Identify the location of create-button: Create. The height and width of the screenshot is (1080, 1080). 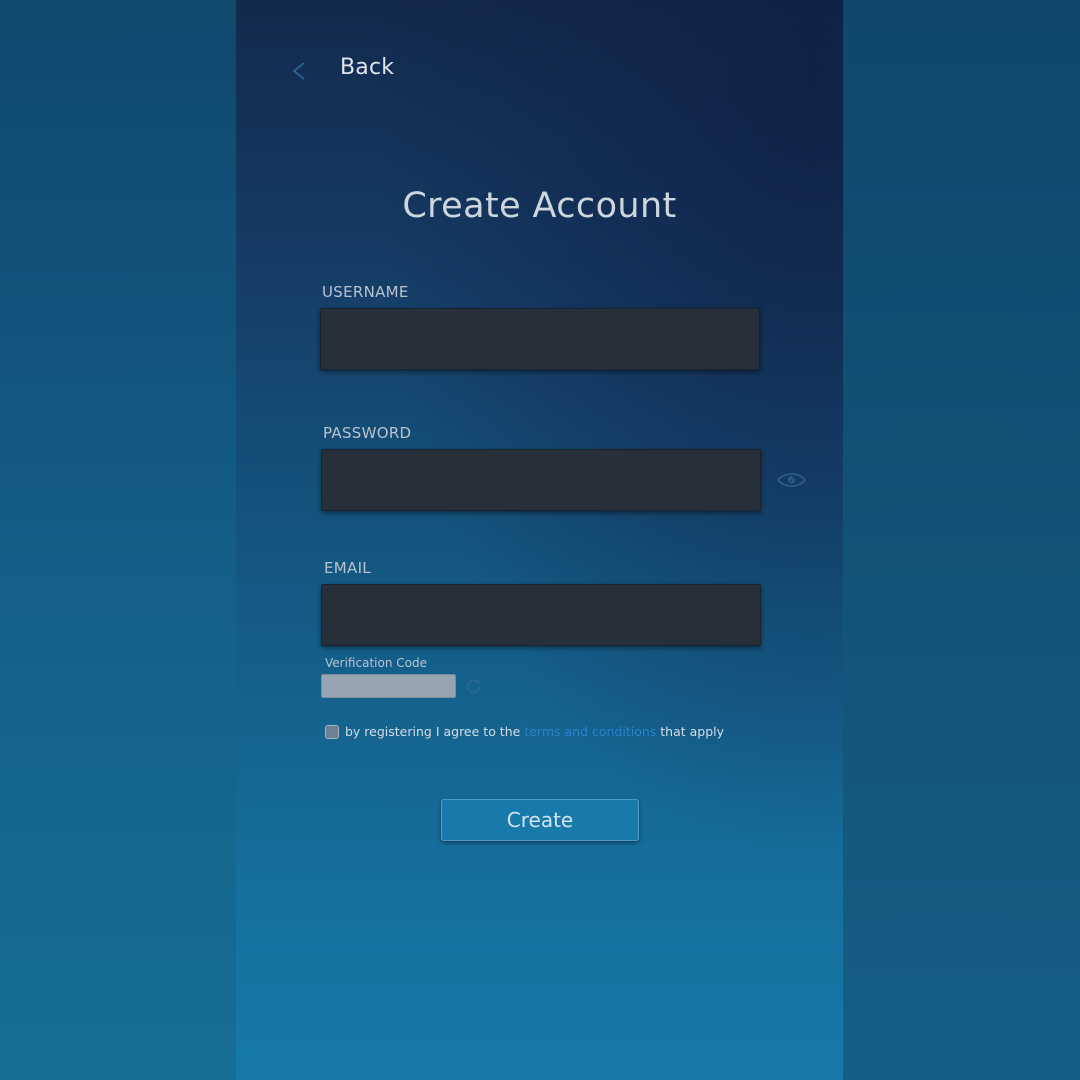
(540, 820).